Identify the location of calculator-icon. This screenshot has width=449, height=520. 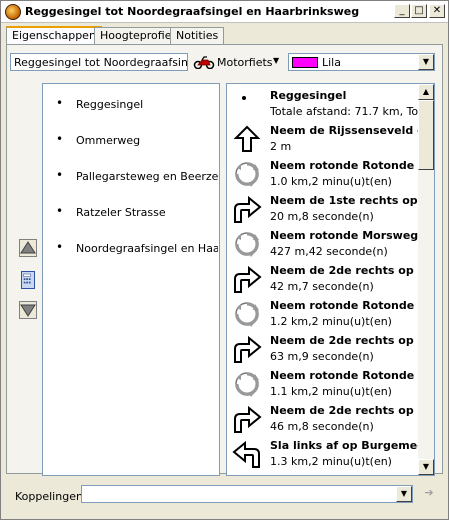
(28, 280).